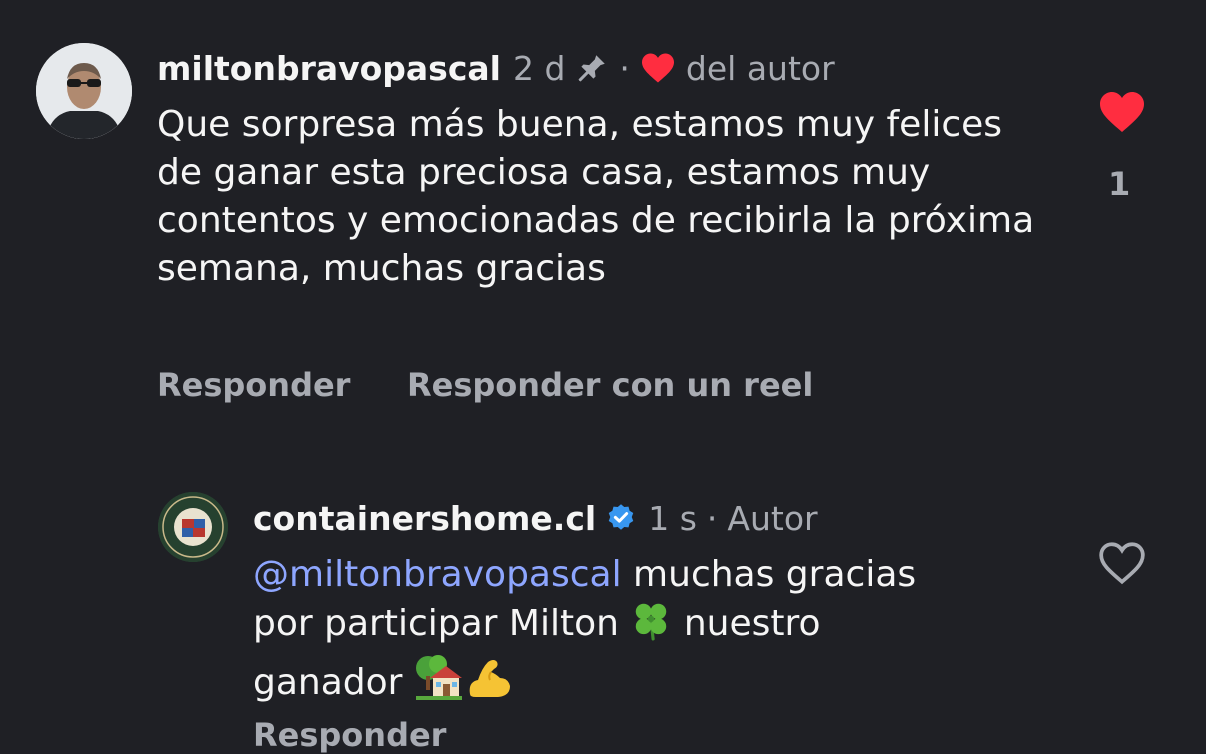 This screenshot has width=1206, height=754. What do you see at coordinates (488, 683) in the screenshot?
I see `flexed-biceps-emoji` at bounding box center [488, 683].